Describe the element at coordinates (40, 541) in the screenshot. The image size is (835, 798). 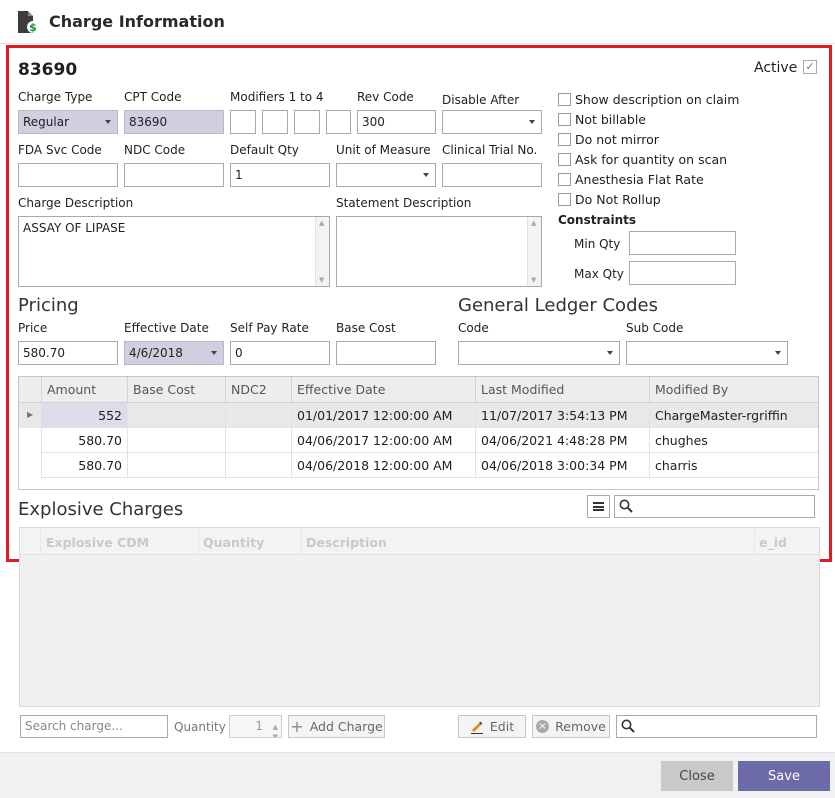
I see `column-divider` at that location.